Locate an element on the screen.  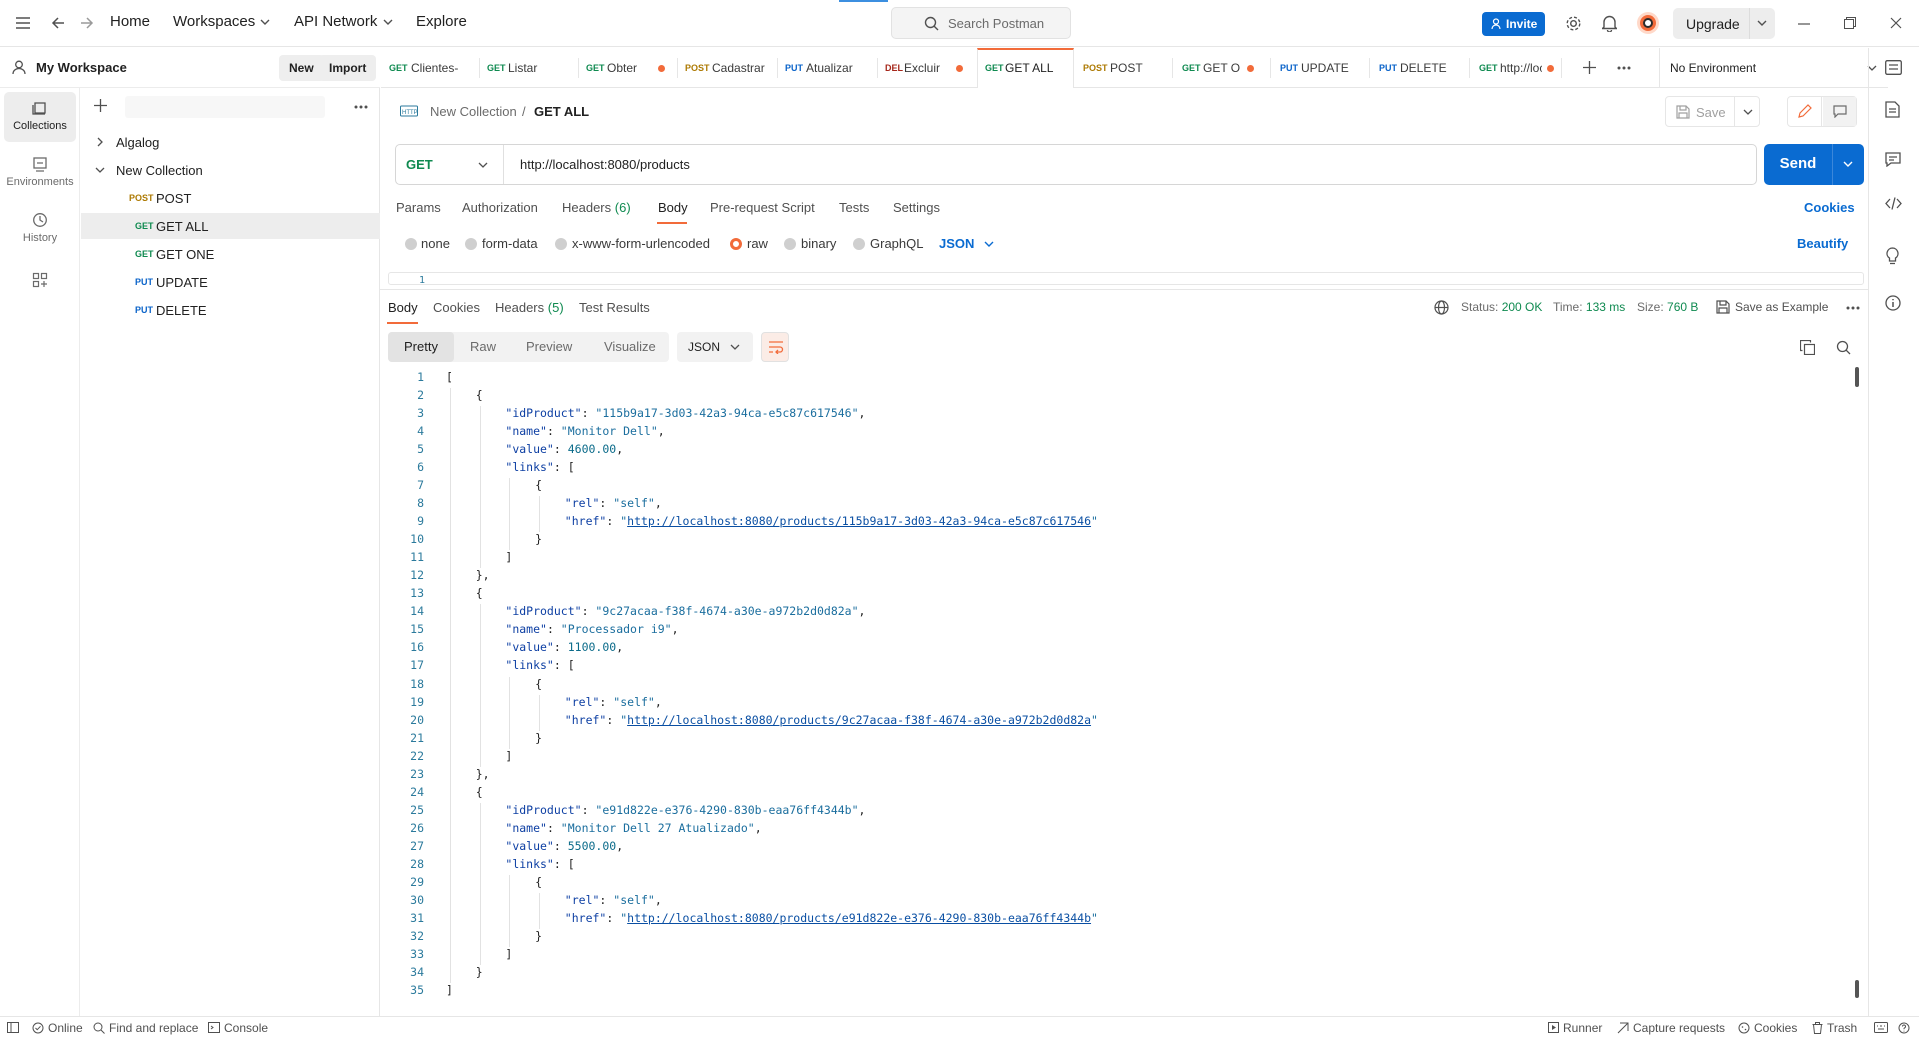
radio-urlencoded is located at coordinates (561, 244).